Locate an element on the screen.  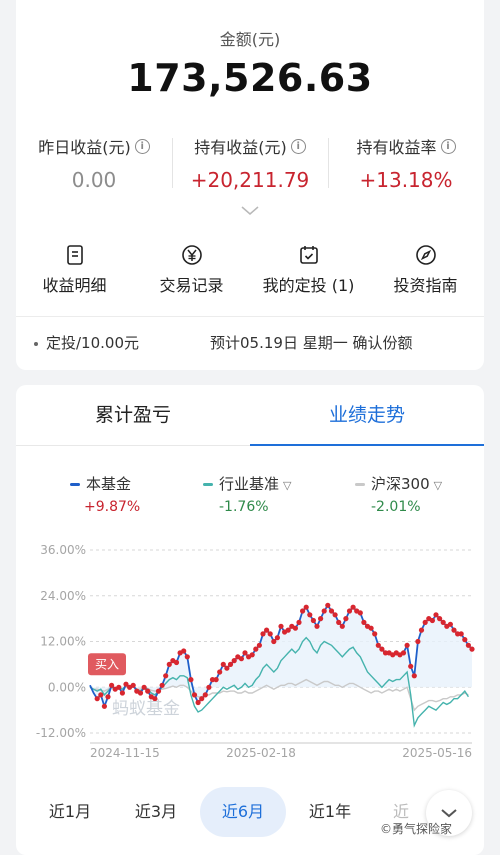
bullet-dot is located at coordinates (36, 343).